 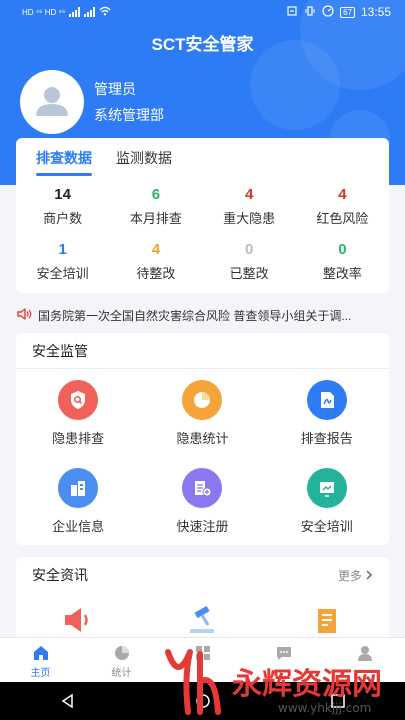 I want to click on page-title: SCT安全管家, so click(x=202, y=44).